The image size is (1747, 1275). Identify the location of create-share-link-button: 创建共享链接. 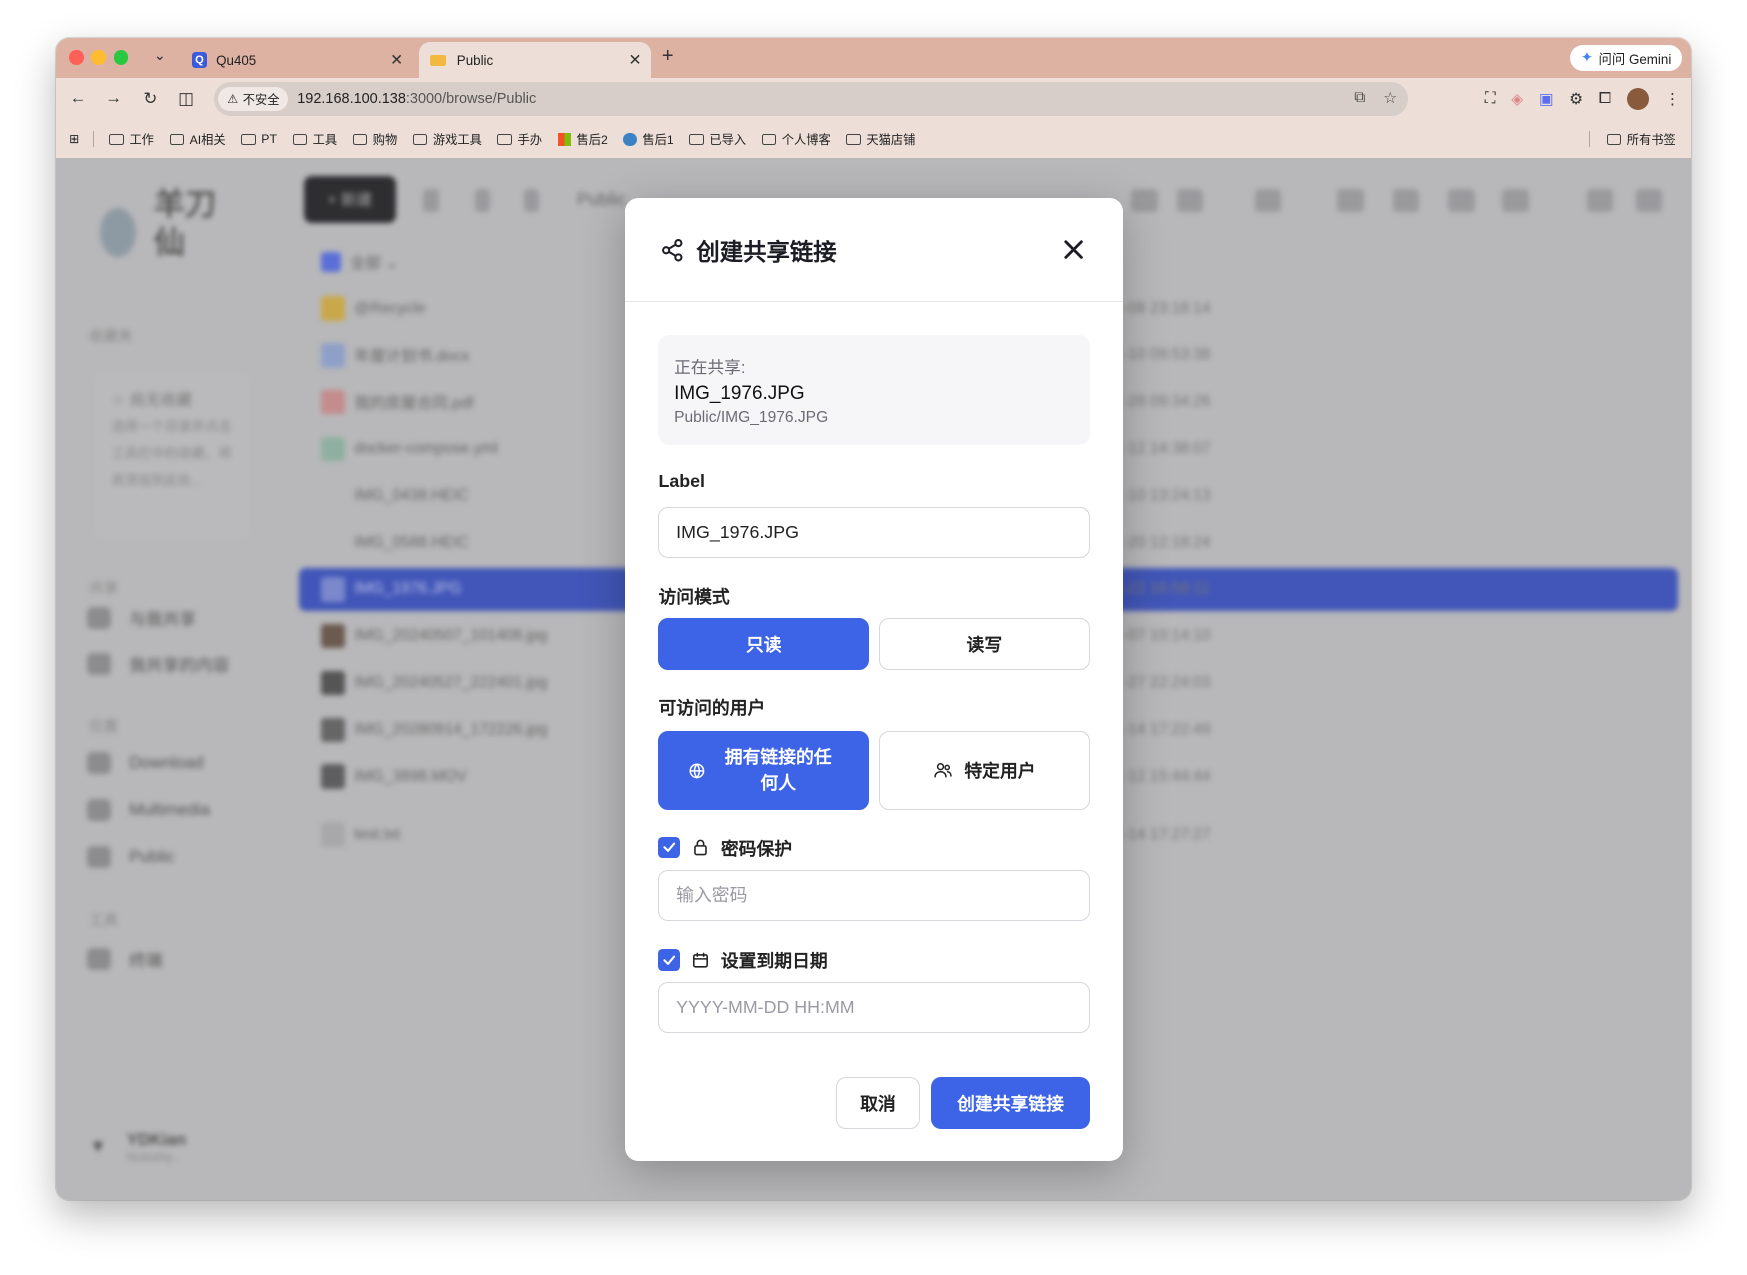
(1010, 1103).